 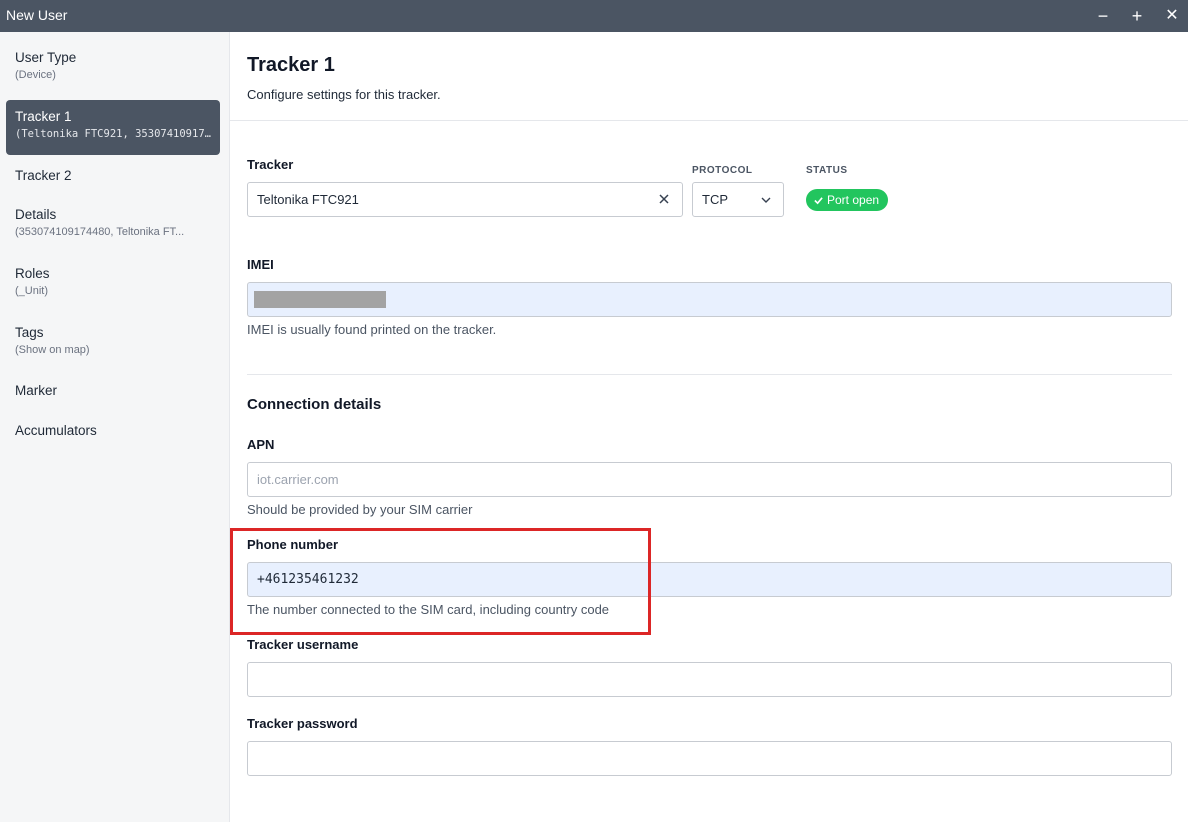 I want to click on sidebar-item-user-type: User Type (Device), so click(x=113, y=65).